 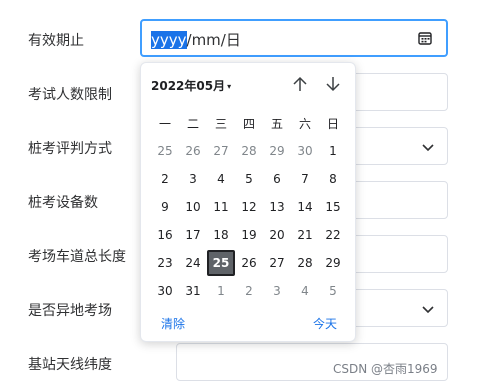 I want to click on label-exam-limit: 考试人数限制, so click(x=70, y=95).